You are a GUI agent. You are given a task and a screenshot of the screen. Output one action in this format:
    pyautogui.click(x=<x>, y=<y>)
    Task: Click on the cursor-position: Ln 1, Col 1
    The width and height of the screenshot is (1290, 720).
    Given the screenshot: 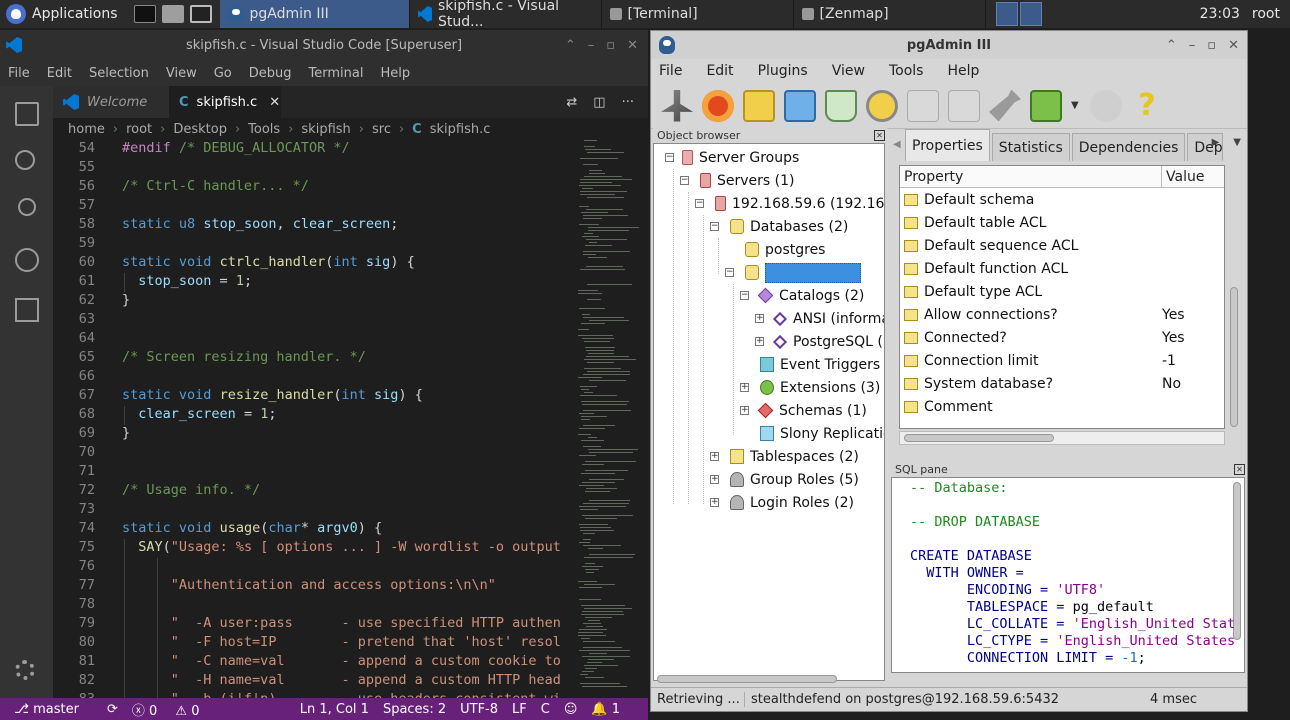 What is the action you would take?
    pyautogui.click(x=334, y=709)
    